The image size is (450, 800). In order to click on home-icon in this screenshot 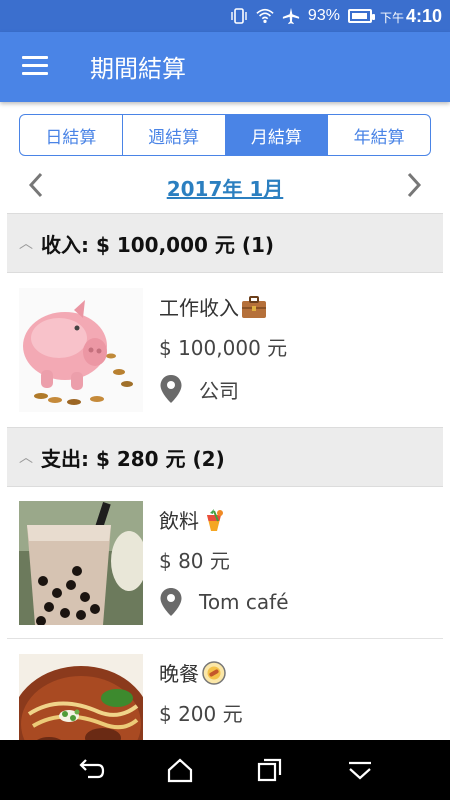, I will do `click(180, 770)`.